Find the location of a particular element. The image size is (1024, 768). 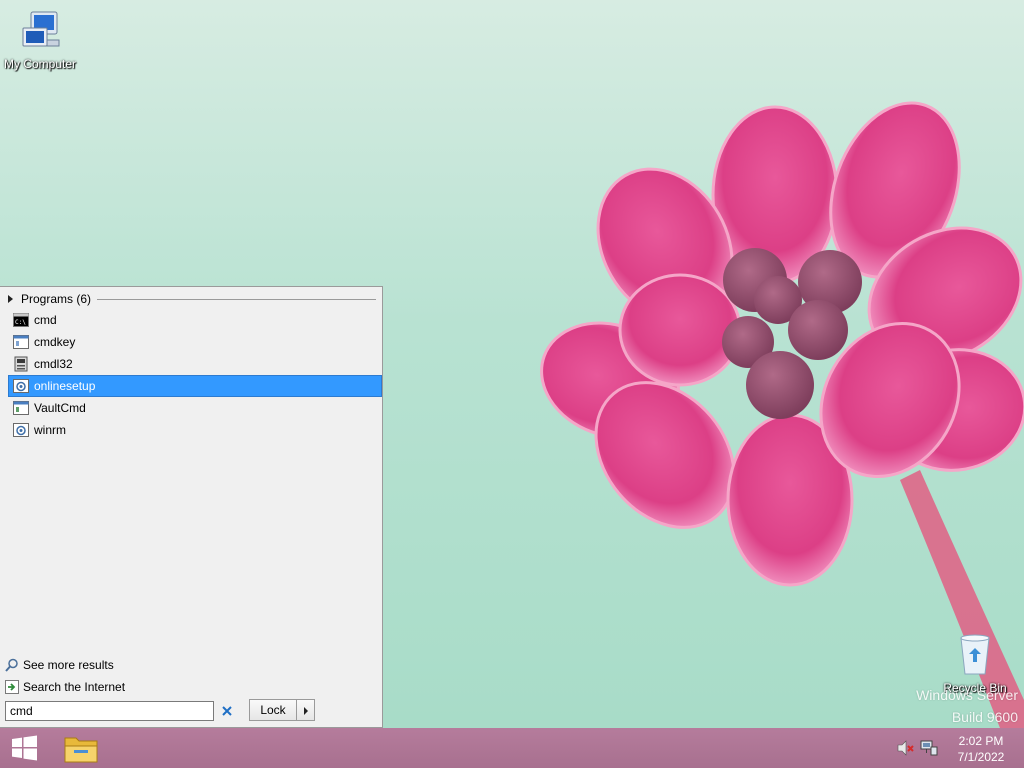

svg-text: C:\ is located at coordinates (20, 322).